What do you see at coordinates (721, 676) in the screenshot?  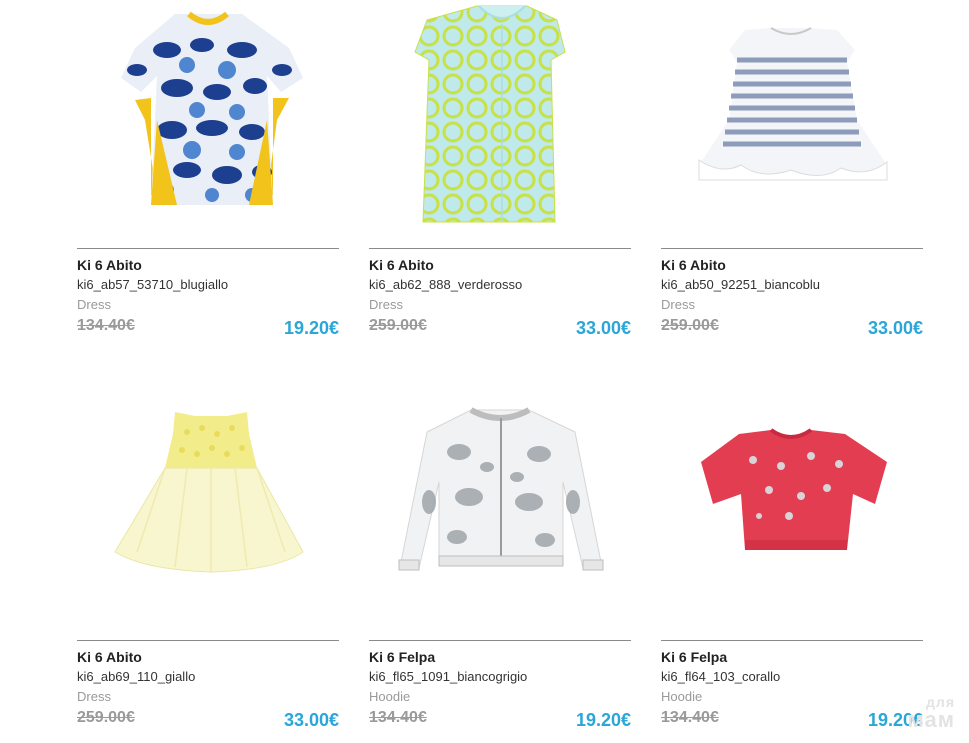 I see `product-sku: ki6_fl64_103_corallo` at bounding box center [721, 676].